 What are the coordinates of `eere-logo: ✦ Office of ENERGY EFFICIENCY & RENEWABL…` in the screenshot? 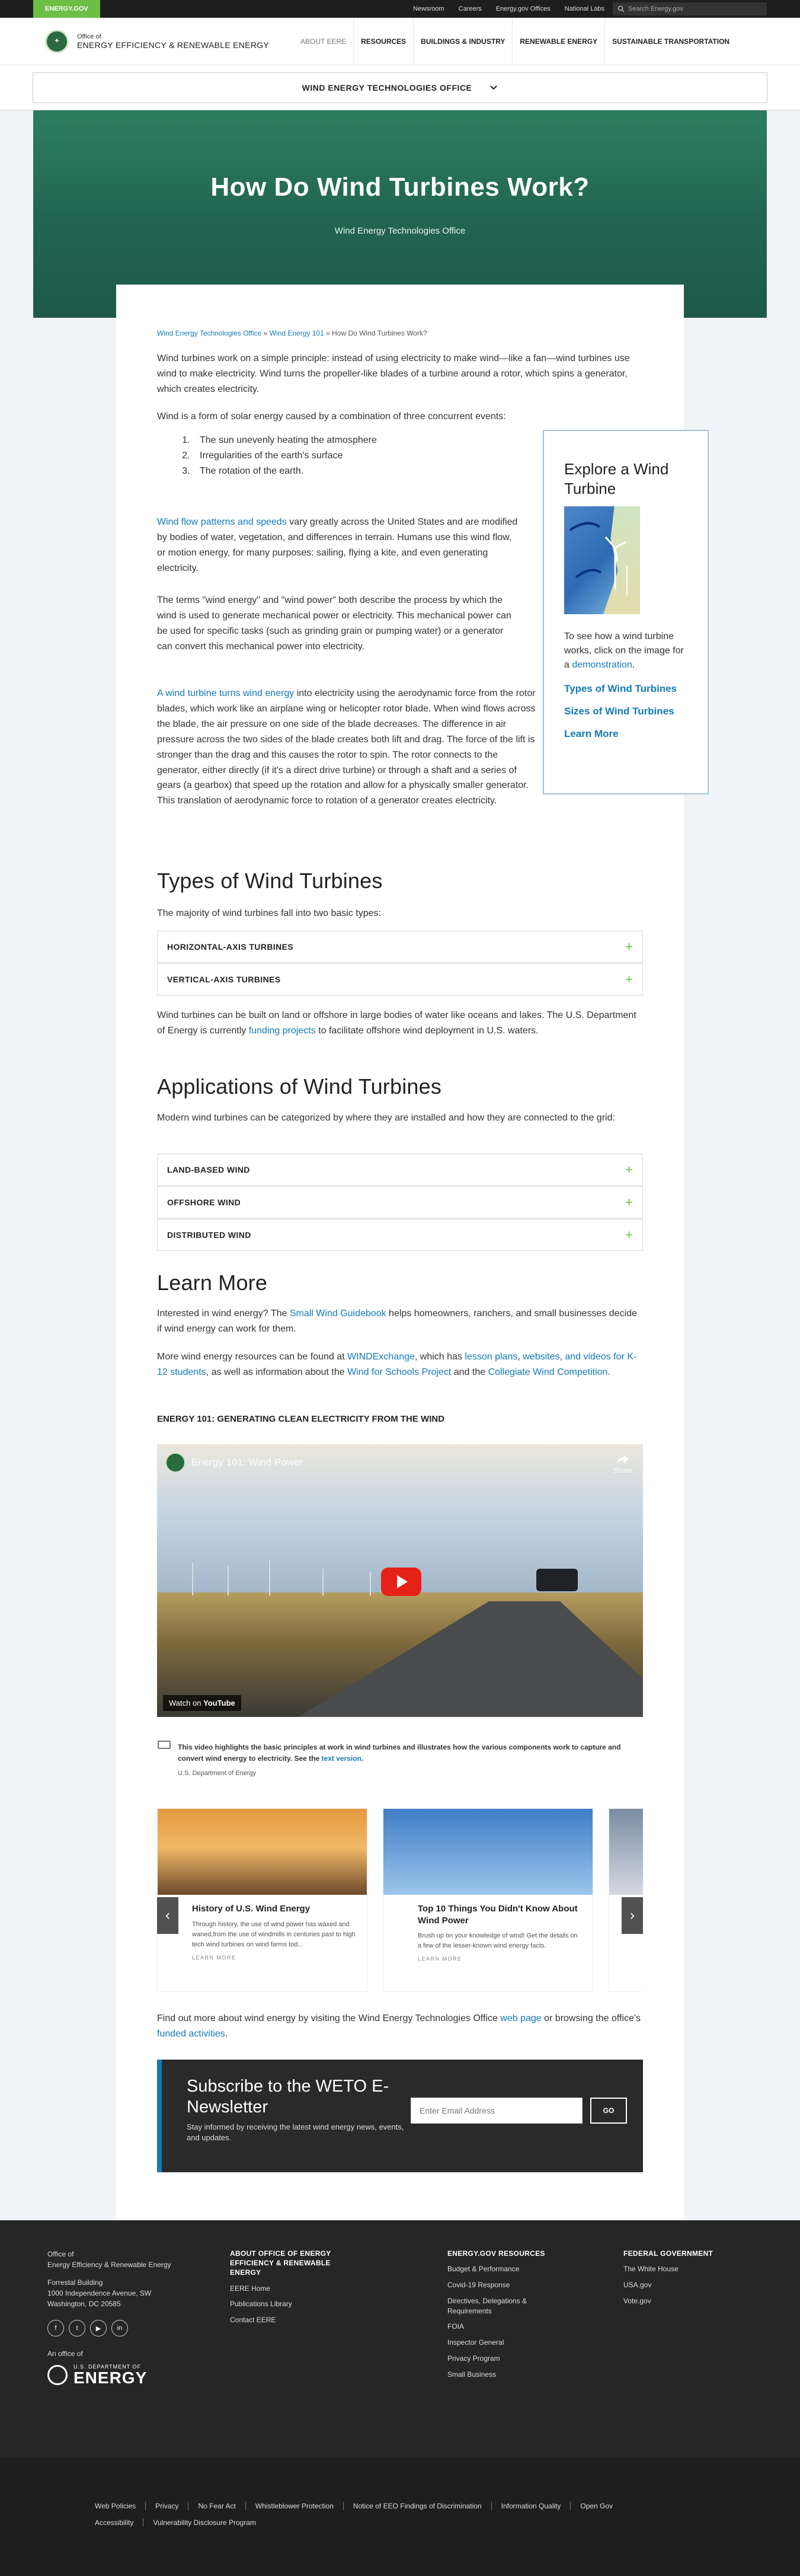 It's located at (157, 41).